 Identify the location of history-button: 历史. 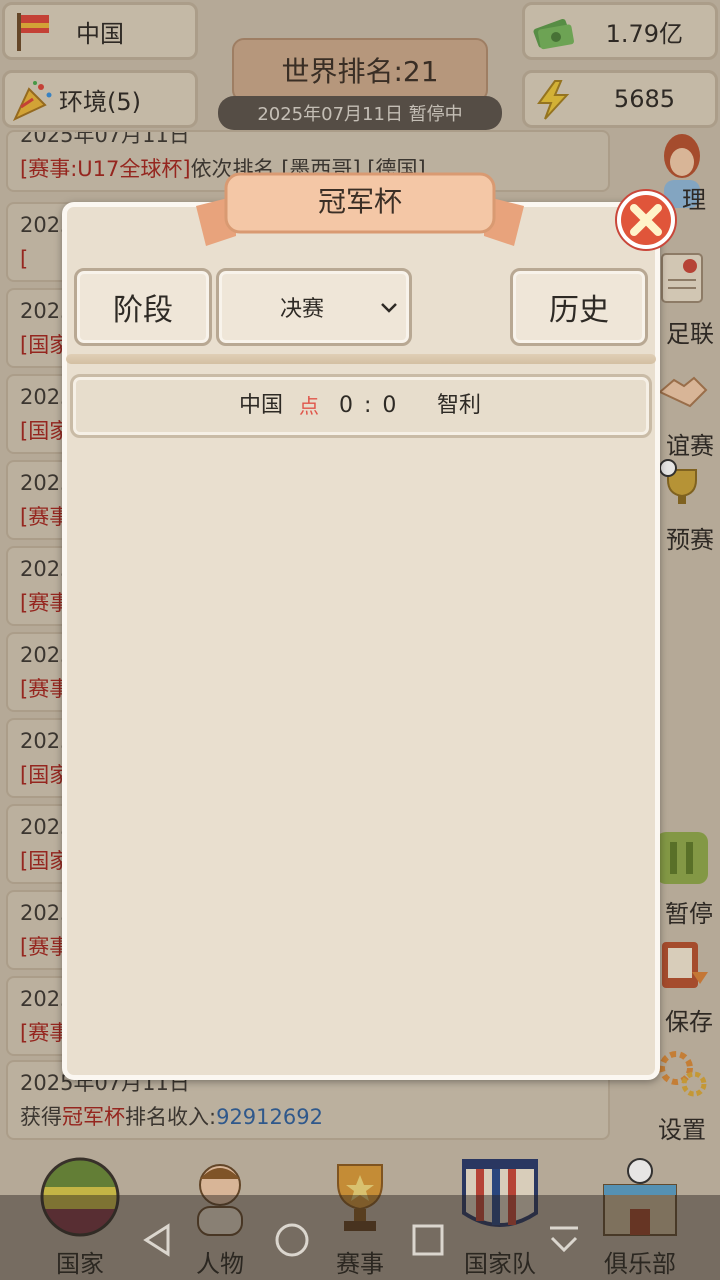
(579, 307).